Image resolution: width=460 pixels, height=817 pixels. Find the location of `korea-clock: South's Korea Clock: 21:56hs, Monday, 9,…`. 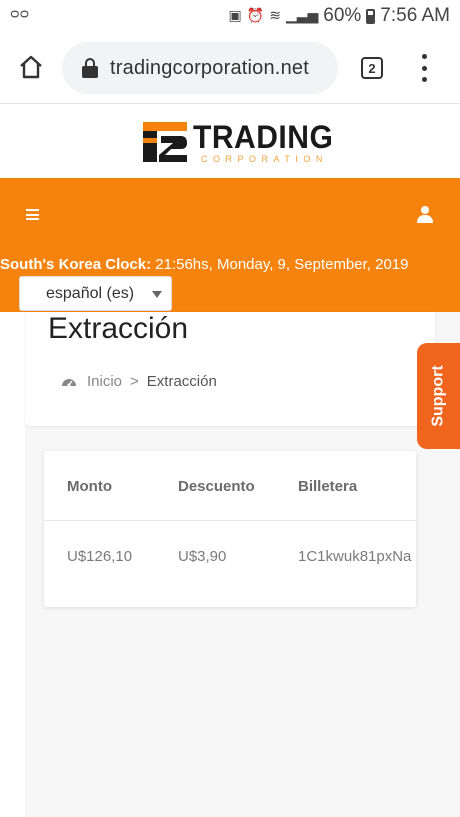

korea-clock: South's Korea Clock: 21:56hs, Monday, 9,… is located at coordinates (204, 264).